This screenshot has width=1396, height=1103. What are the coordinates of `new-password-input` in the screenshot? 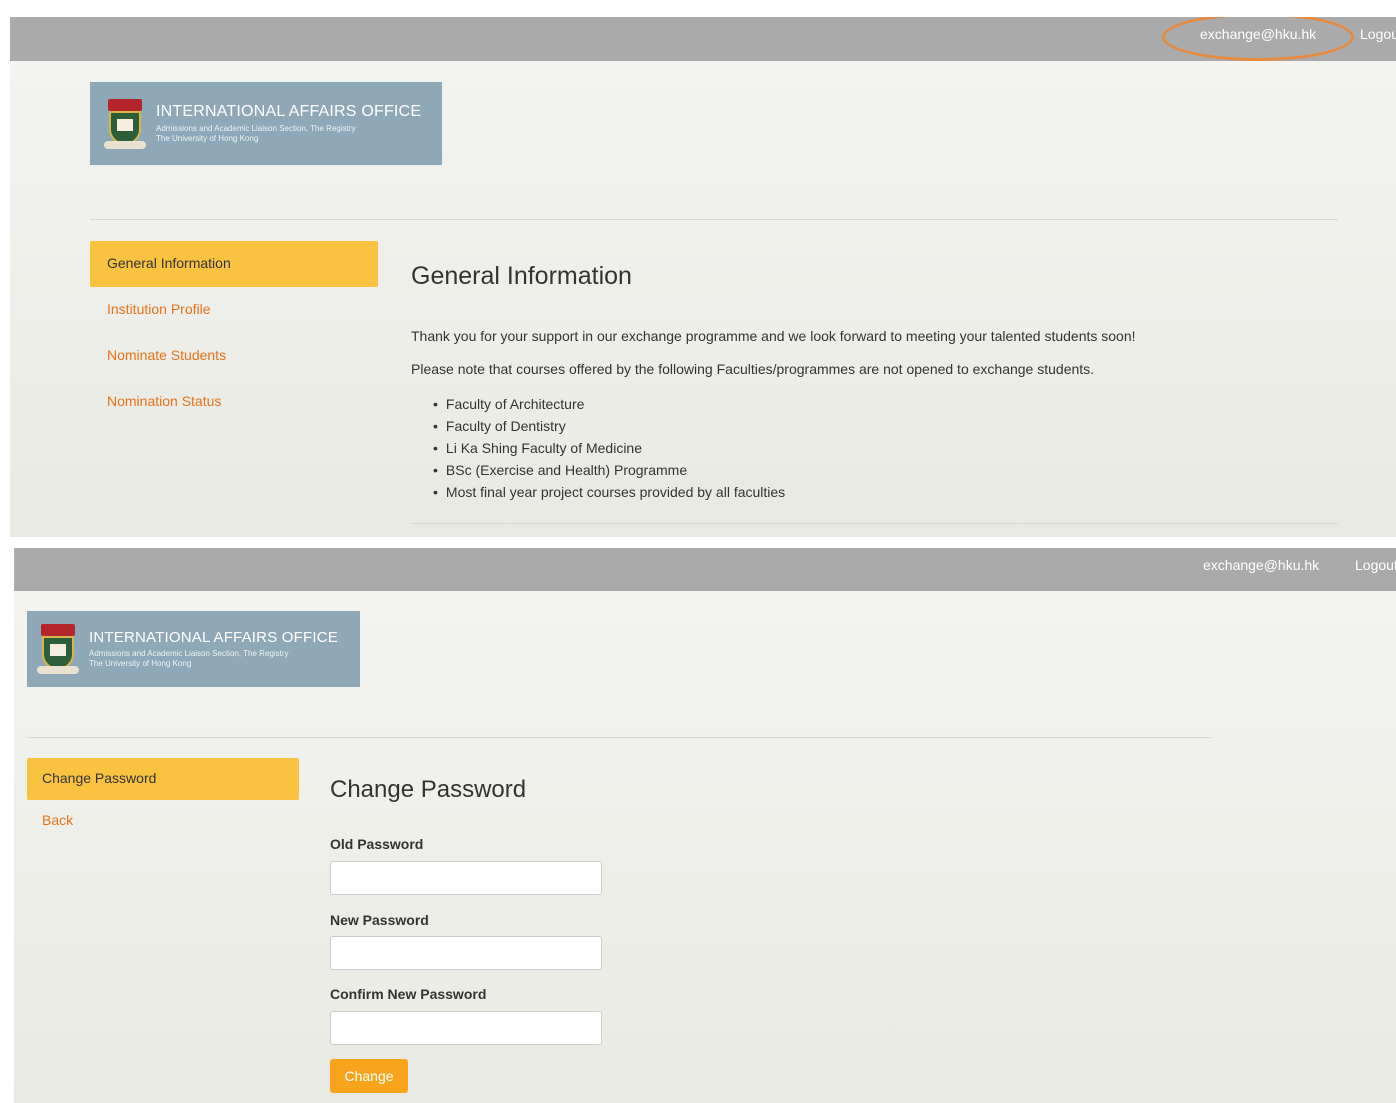 It's located at (466, 953).